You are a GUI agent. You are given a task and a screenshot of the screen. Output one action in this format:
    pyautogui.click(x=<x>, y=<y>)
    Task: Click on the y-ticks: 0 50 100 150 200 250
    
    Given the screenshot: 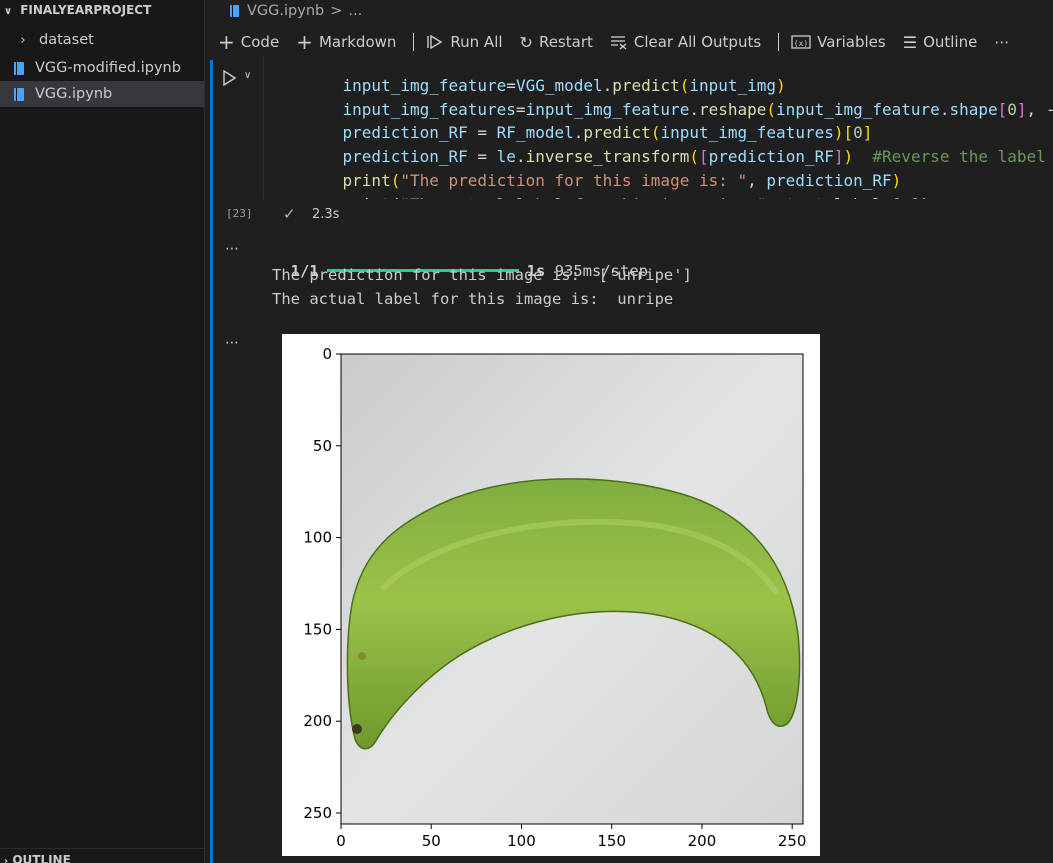 What is the action you would take?
    pyautogui.click(x=322, y=583)
    